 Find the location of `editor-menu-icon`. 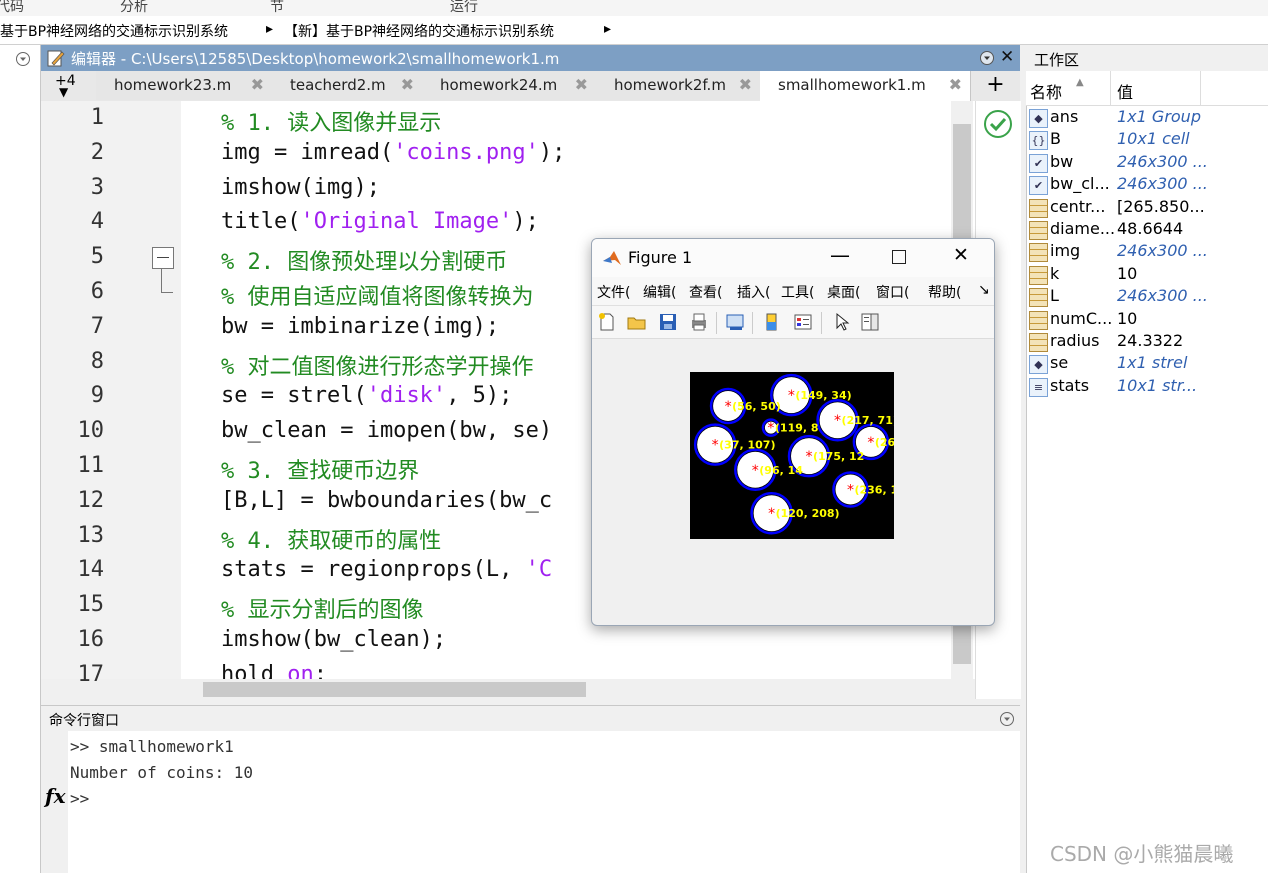

editor-menu-icon is located at coordinates (987, 58).